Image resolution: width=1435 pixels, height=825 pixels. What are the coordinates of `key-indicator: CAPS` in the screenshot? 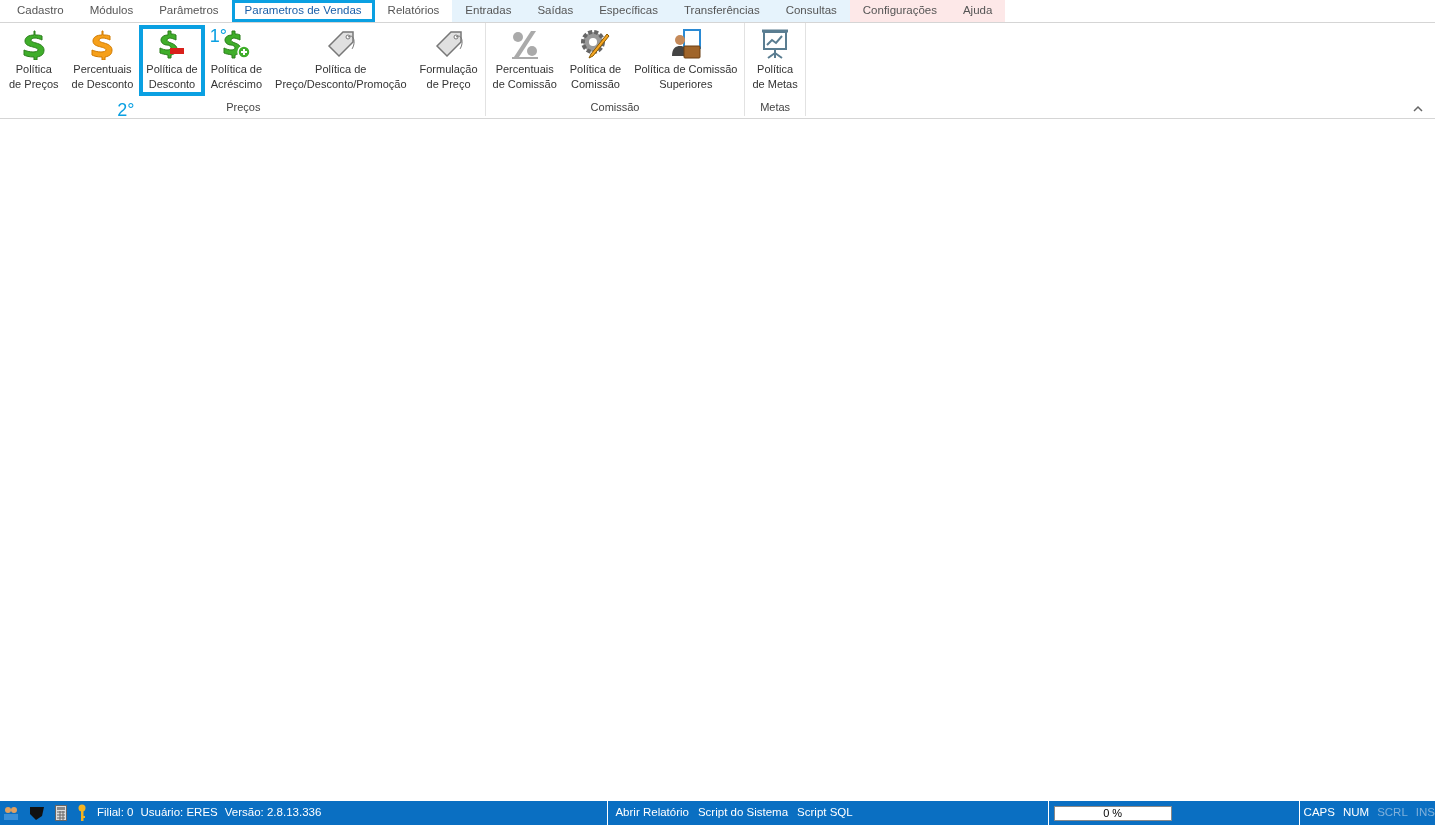 It's located at (1319, 813).